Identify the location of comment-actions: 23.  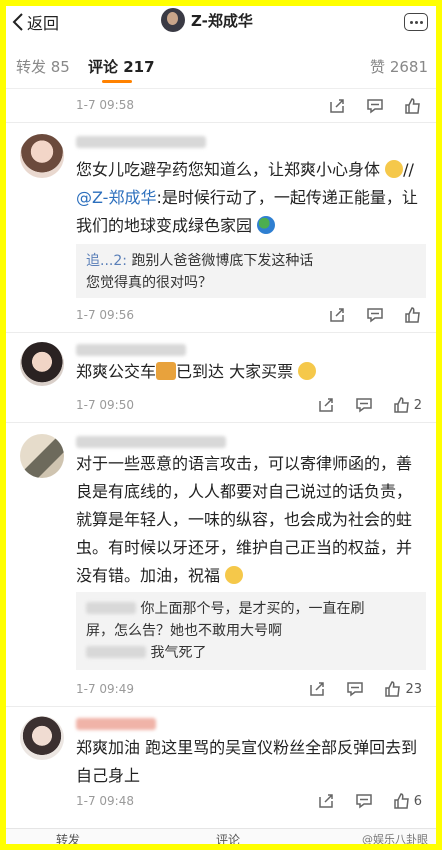
(365, 689).